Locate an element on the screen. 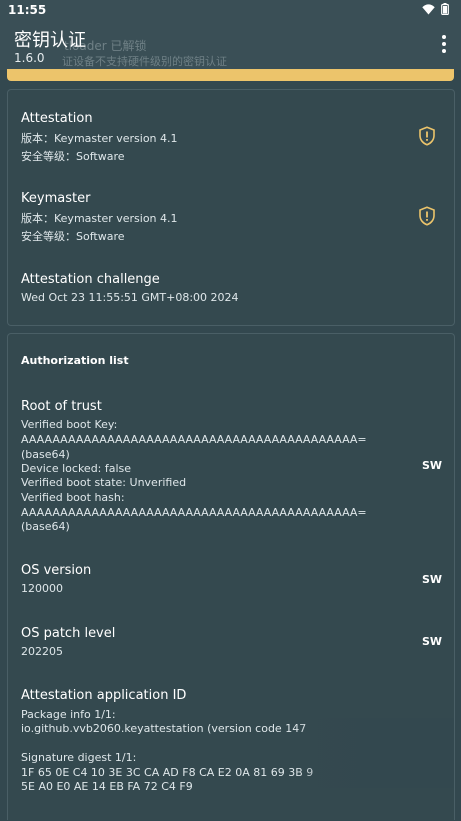 The image size is (461, 821). challenge-value: Wed Oct 23 11:55:51 GMT+08:00 2024 is located at coordinates (130, 297).